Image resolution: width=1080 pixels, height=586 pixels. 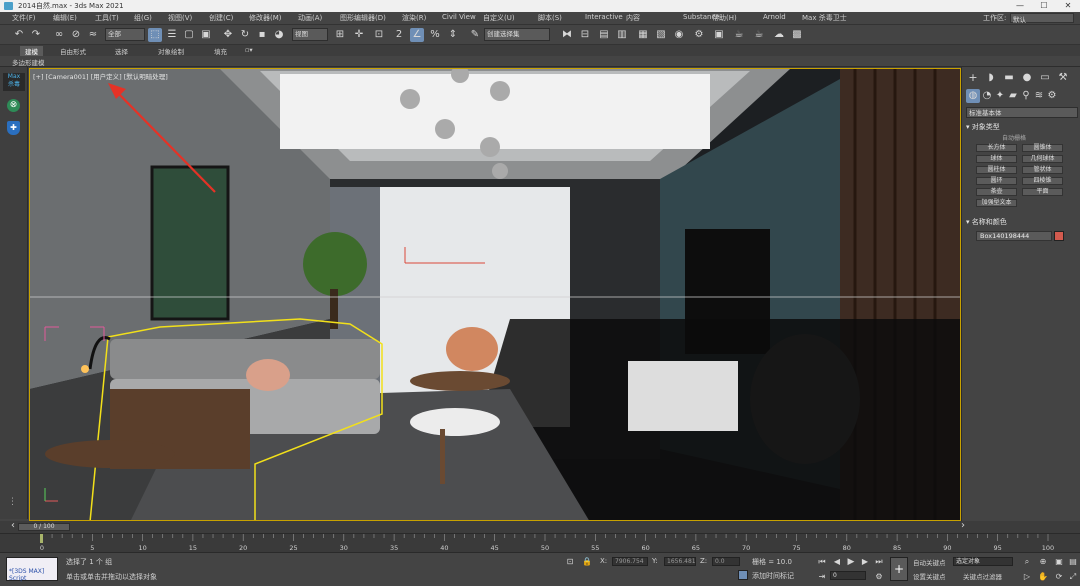 I want to click on geometry-icon: ◍, so click(x=973, y=96).